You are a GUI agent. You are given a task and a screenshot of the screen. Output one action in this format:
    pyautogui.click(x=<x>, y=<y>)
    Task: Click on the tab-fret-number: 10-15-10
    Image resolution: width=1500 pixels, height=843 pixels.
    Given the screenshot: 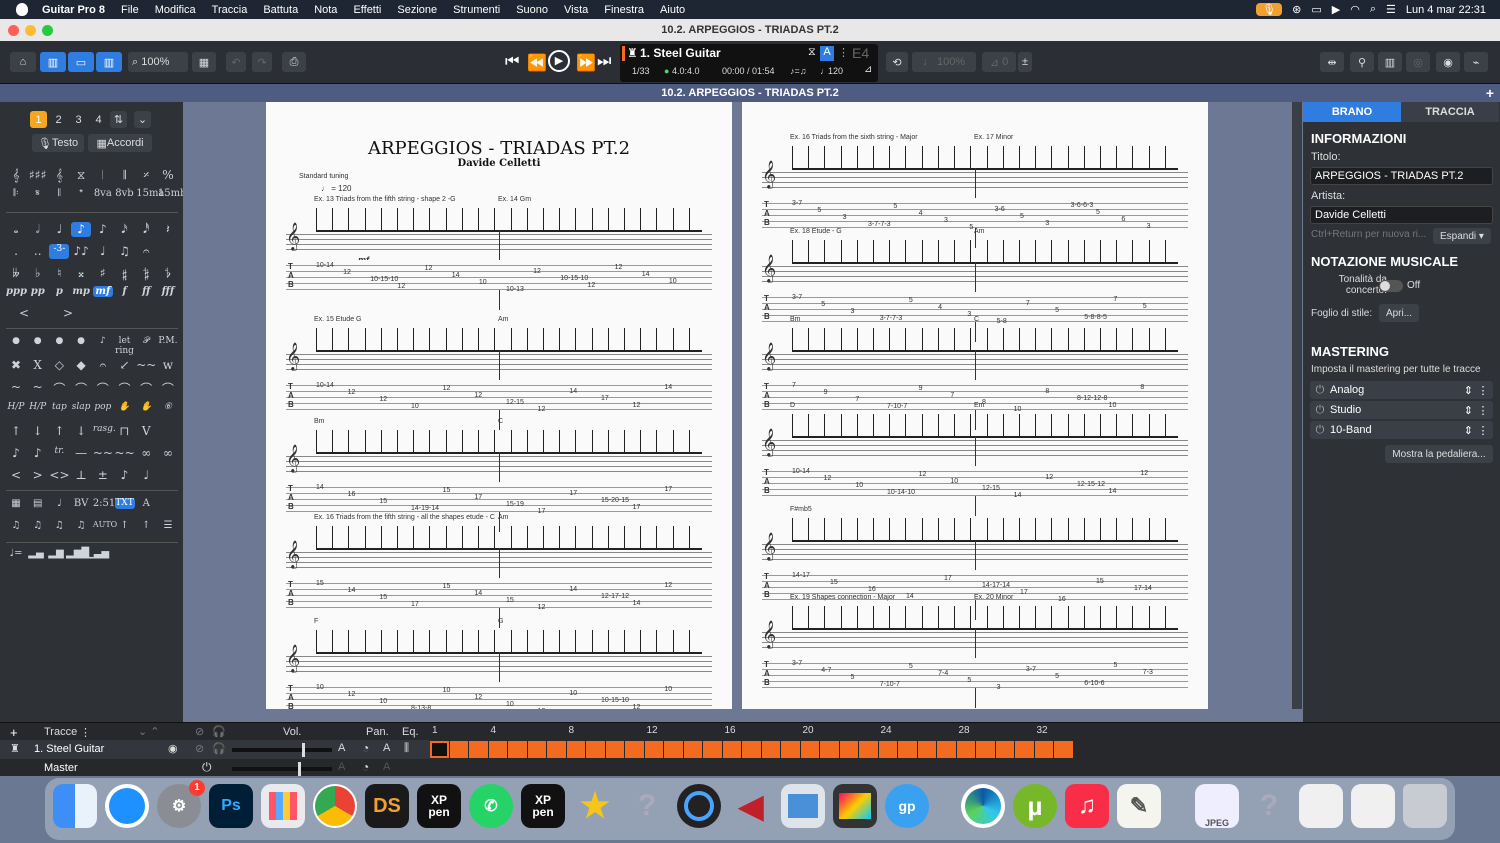 What is the action you would take?
    pyautogui.click(x=574, y=278)
    